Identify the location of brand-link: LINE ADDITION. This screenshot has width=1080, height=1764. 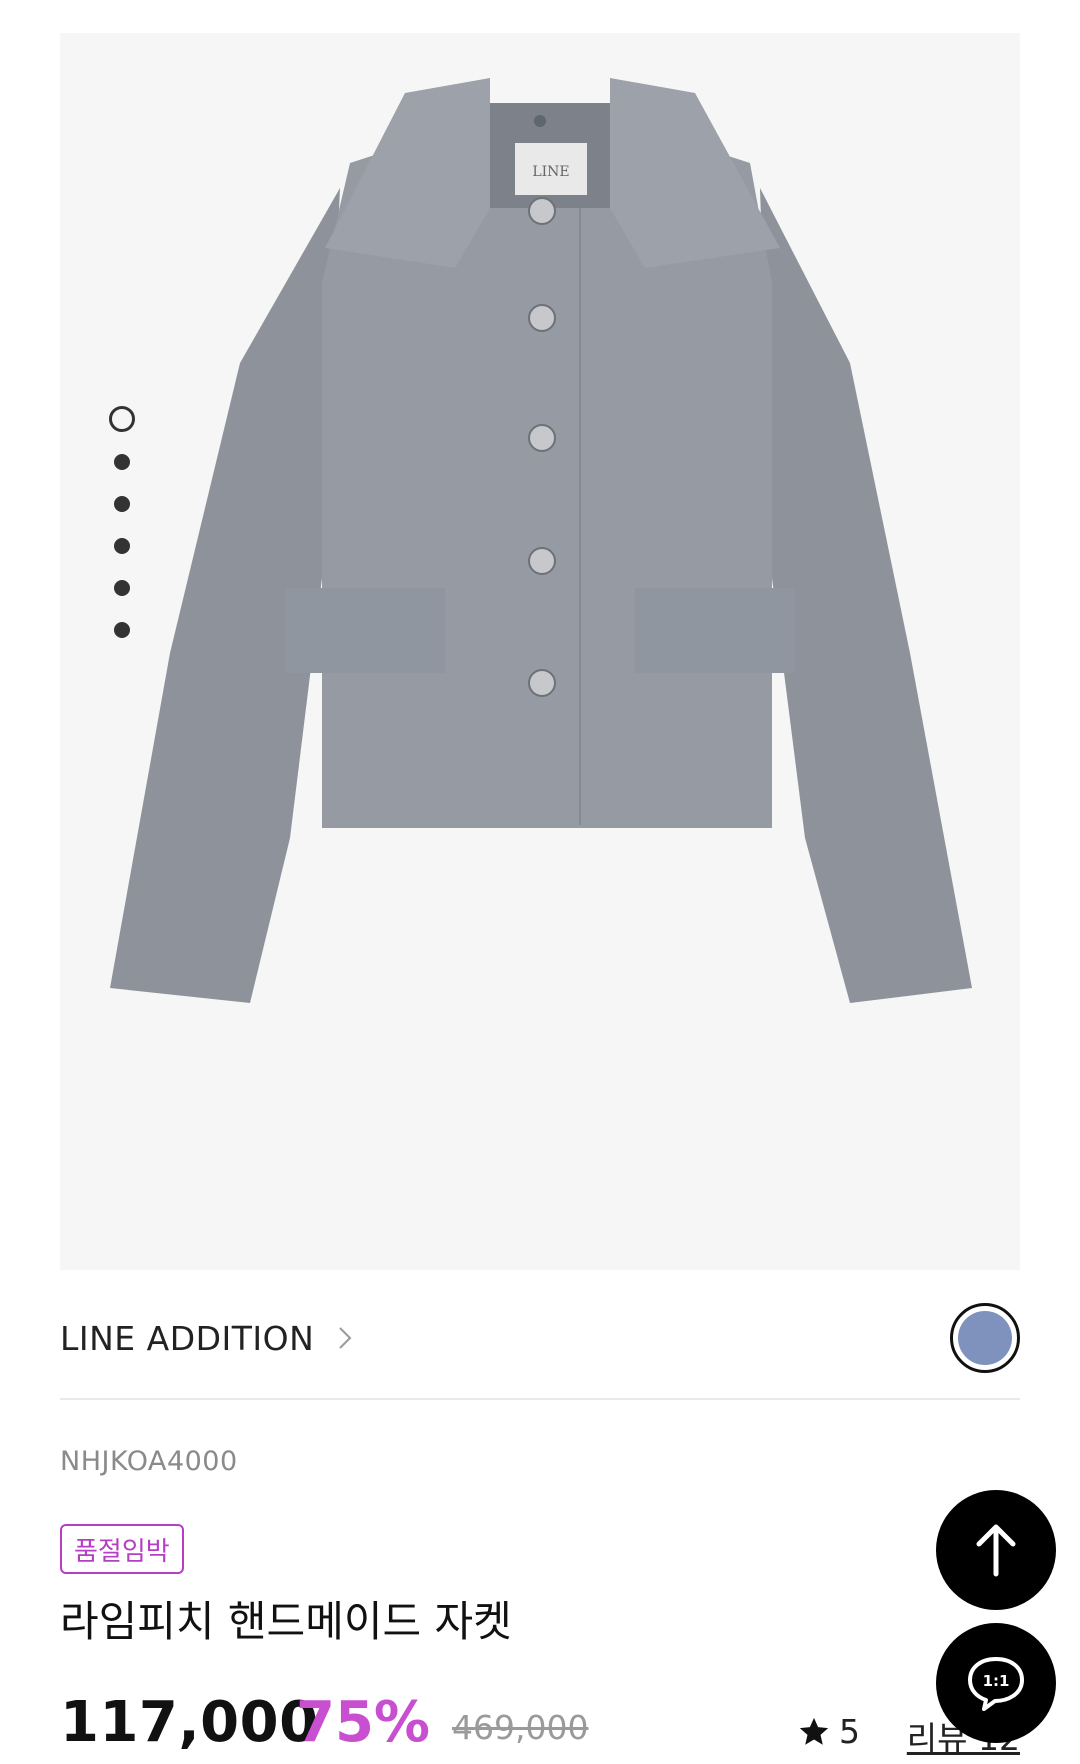
(209, 1338).